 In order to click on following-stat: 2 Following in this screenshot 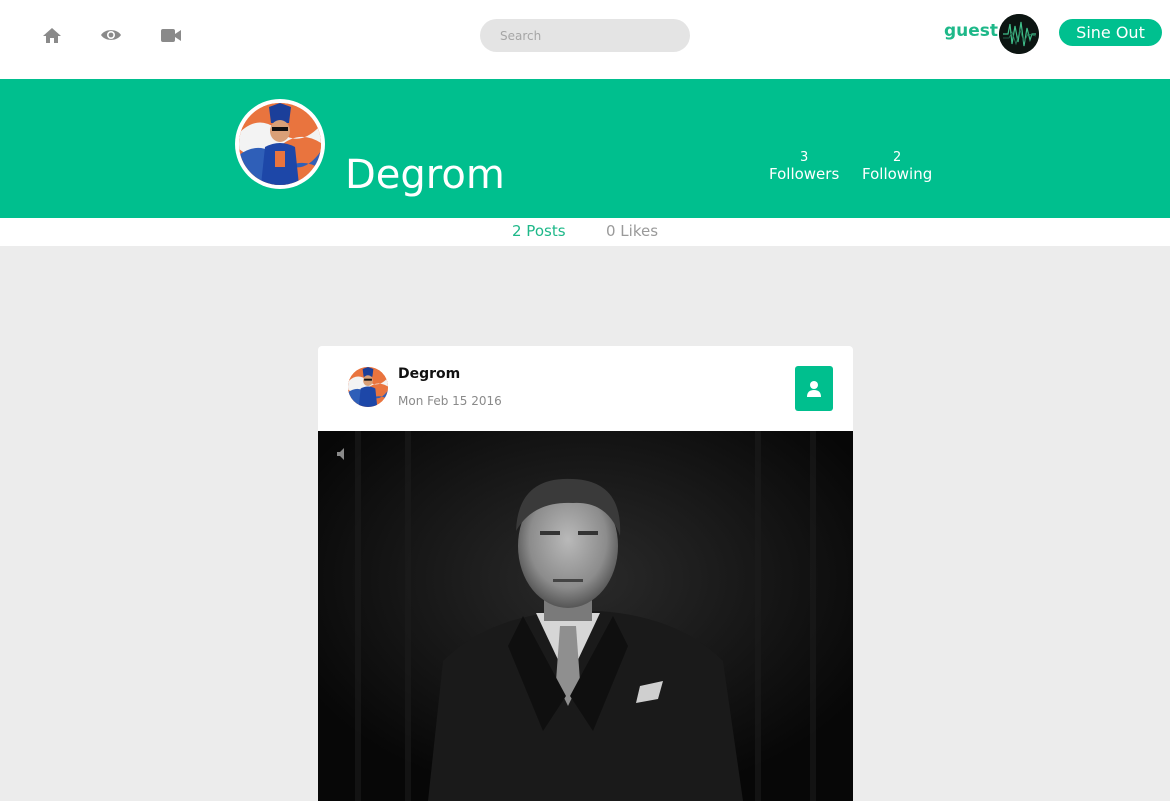, I will do `click(897, 166)`.